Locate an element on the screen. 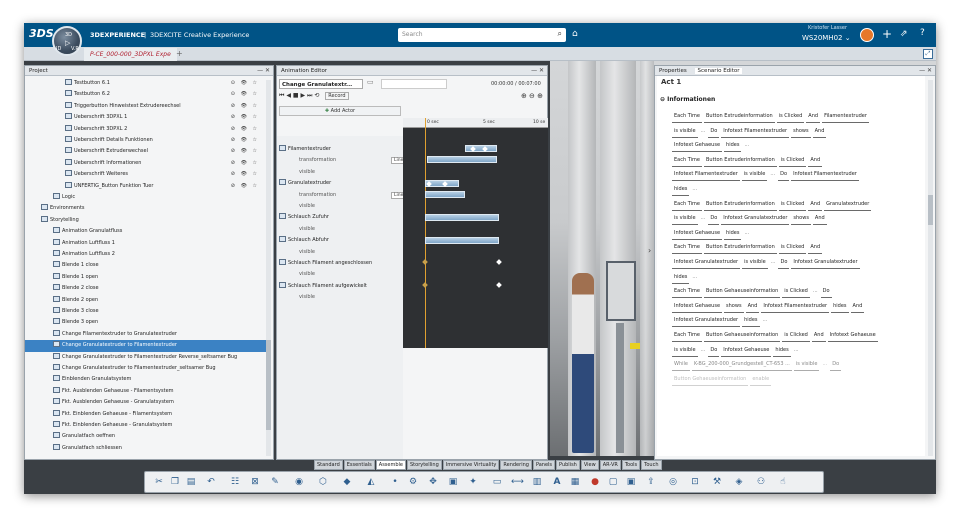 The height and width of the screenshot is (520, 960). tree-item: Einblenden Granulatsystem is located at coordinates (146, 379).